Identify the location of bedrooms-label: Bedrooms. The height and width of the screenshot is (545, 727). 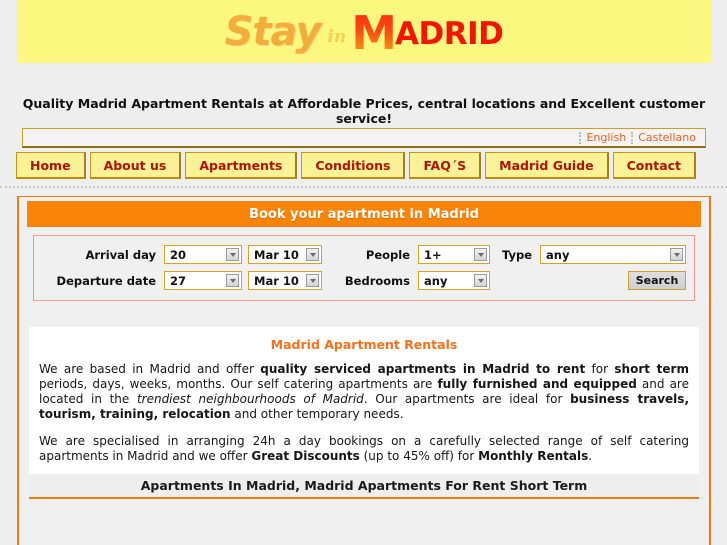
(377, 280).